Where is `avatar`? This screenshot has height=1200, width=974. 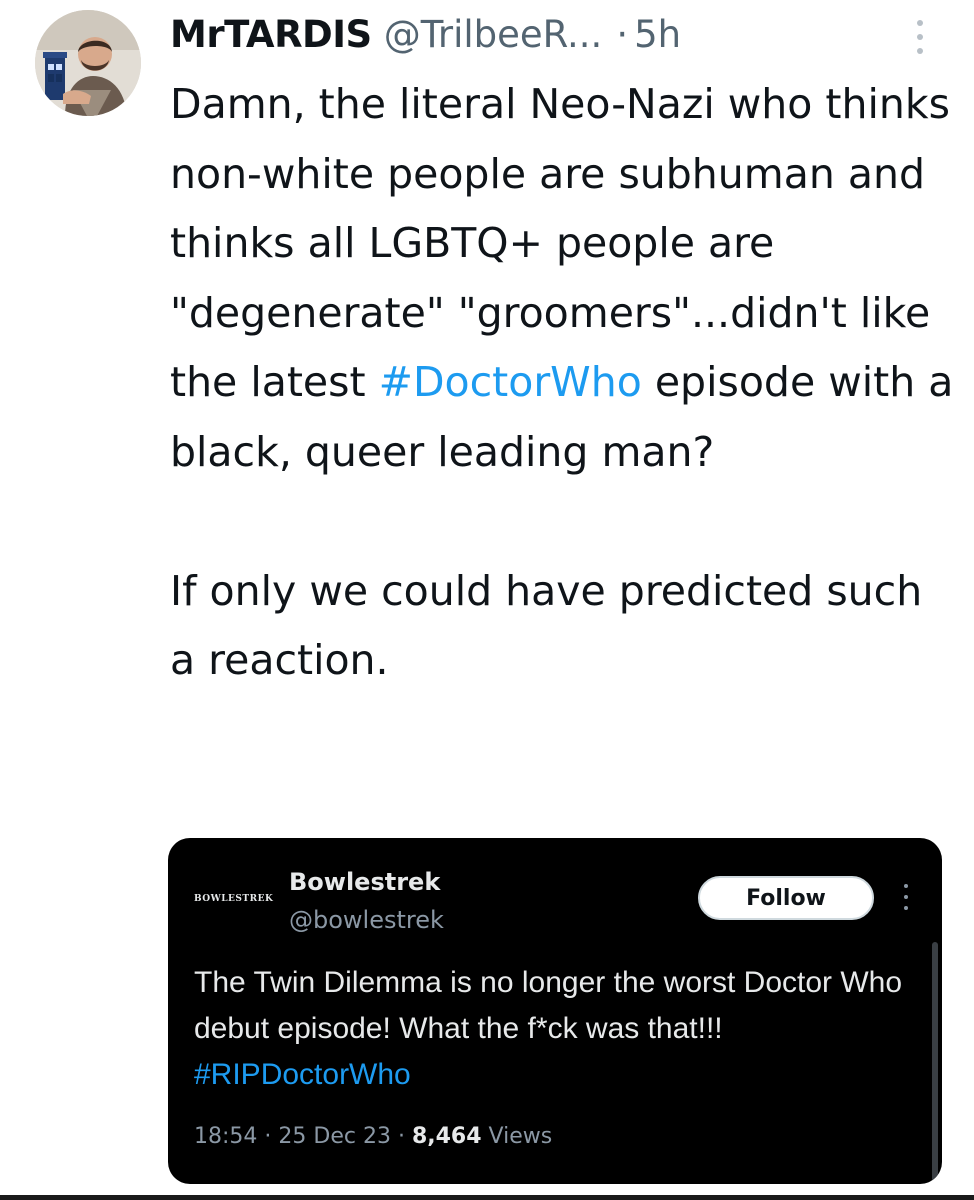 avatar is located at coordinates (88, 63).